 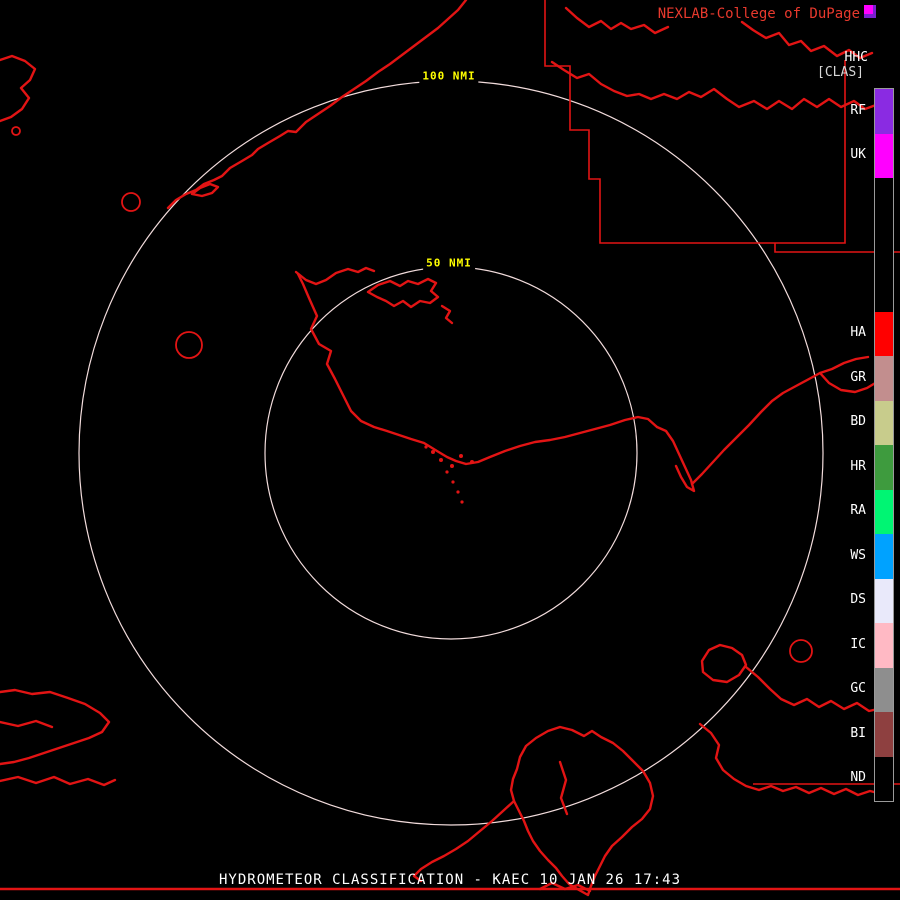 What do you see at coordinates (205, 190) in the screenshot?
I see `coastline-islet-northwest` at bounding box center [205, 190].